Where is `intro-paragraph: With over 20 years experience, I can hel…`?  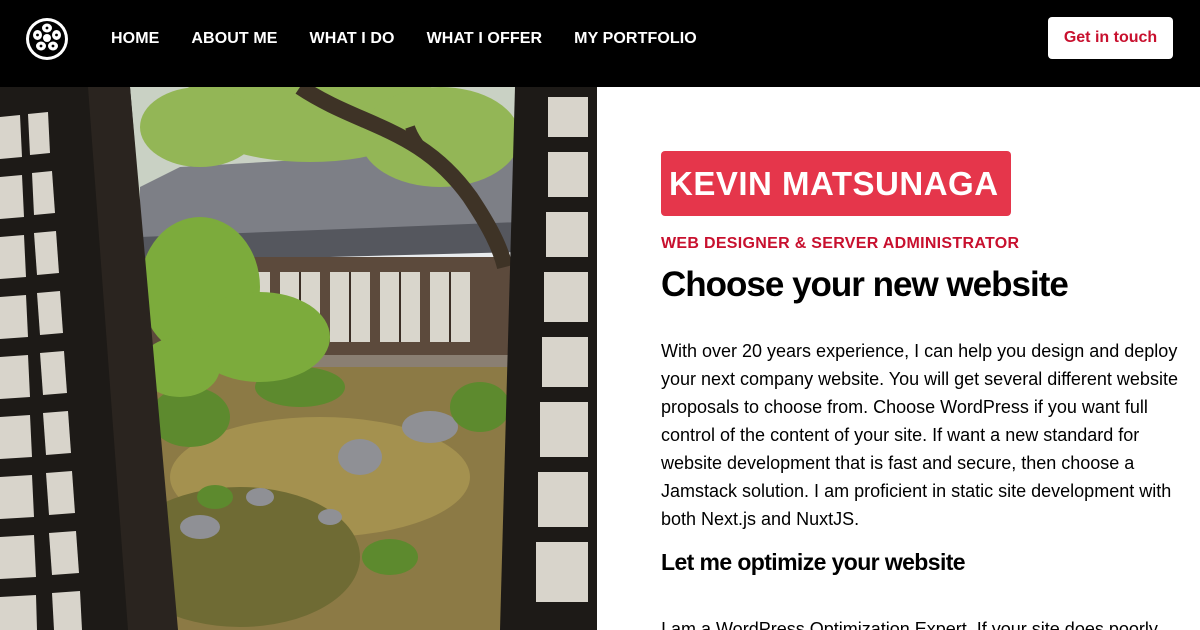
intro-paragraph: With over 20 years experience, I can hel… is located at coordinates (919, 435).